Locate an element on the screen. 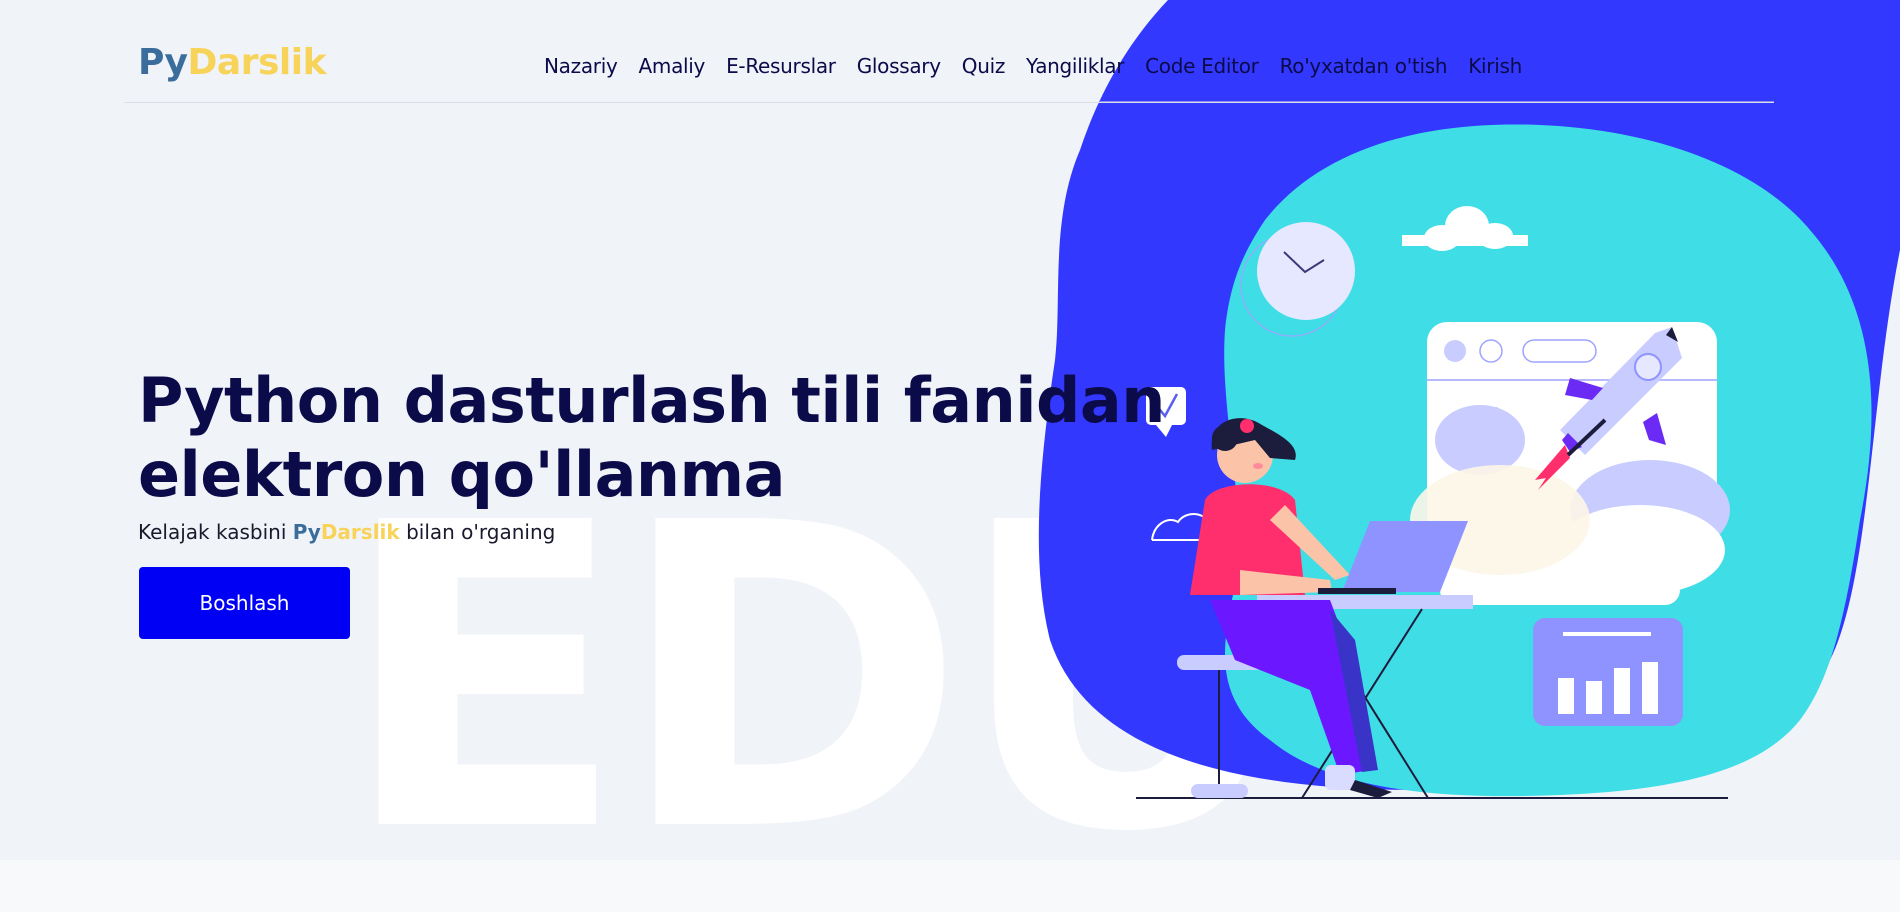 The image size is (1900, 912). nav-item-quiz: Quiz is located at coordinates (984, 66).